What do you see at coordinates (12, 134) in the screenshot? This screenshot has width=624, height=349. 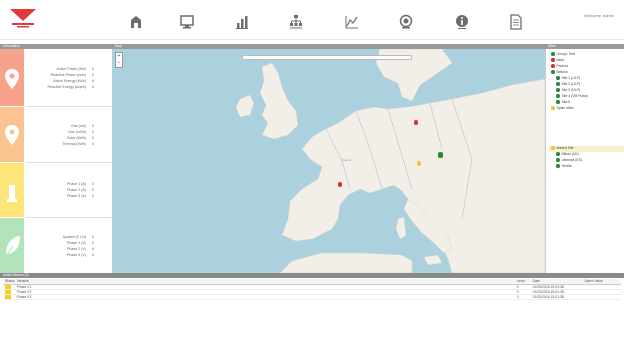 I see `gas-strip` at bounding box center [12, 134].